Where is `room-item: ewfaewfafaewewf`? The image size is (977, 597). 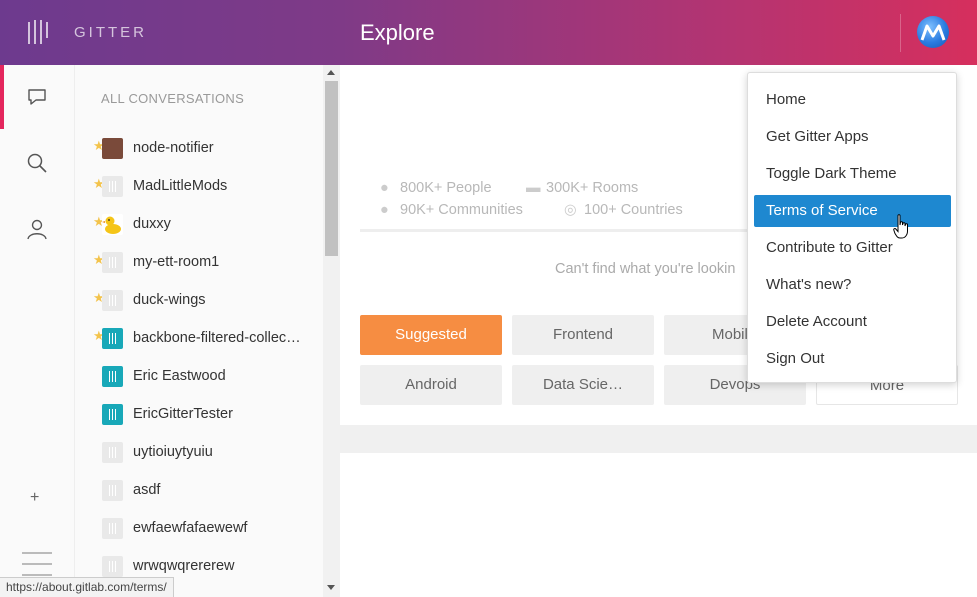
room-item: ewfaewfafaewewf is located at coordinates (207, 529).